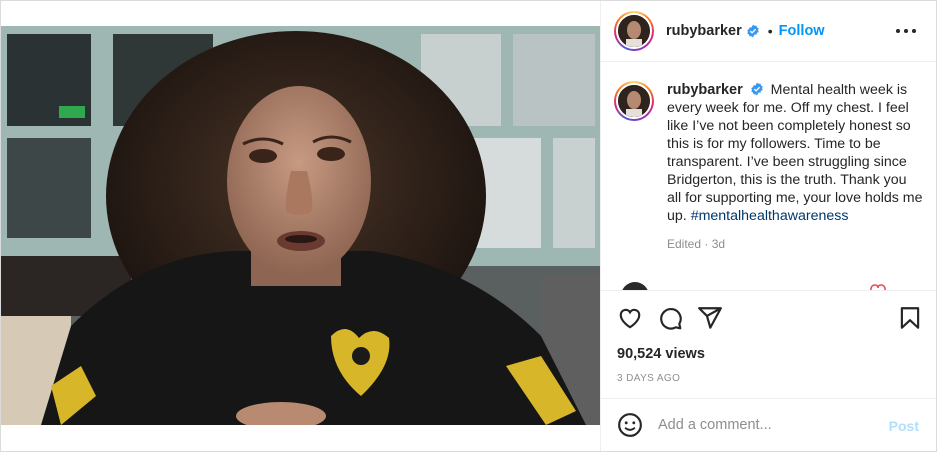 Image resolution: width=937 pixels, height=452 pixels. I want to click on view-count: 90,524 views, so click(661, 354).